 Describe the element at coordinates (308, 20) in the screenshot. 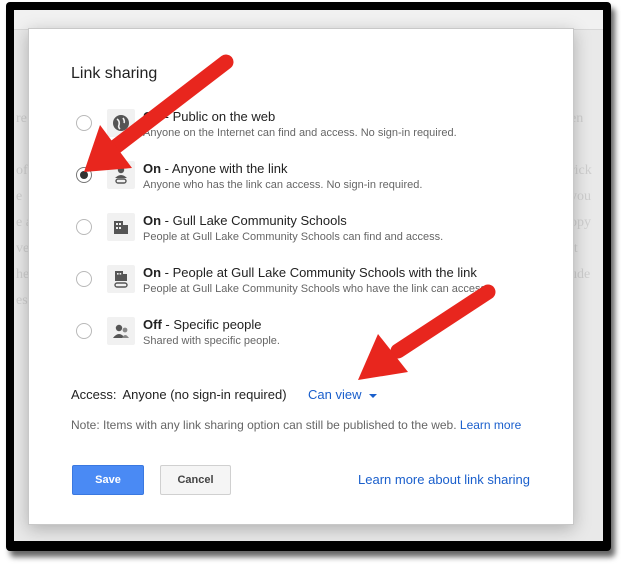

I see `document-ruler` at that location.